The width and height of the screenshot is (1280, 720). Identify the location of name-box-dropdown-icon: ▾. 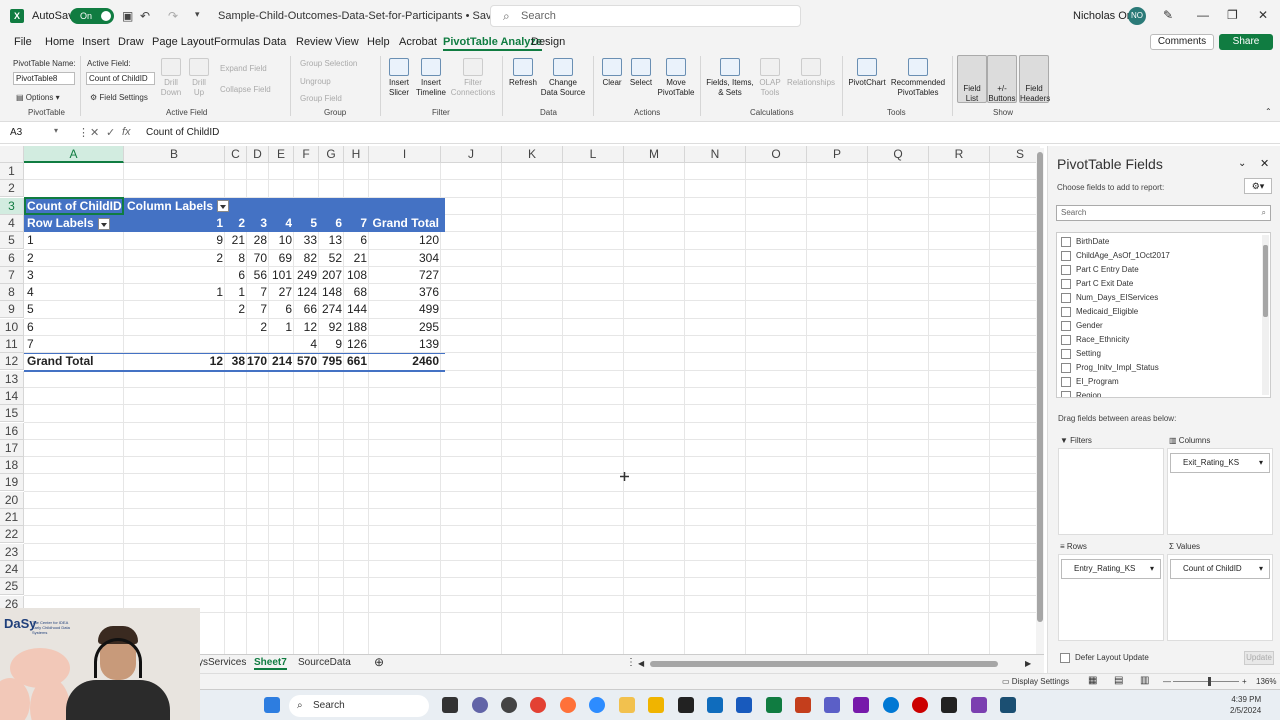
(56, 130).